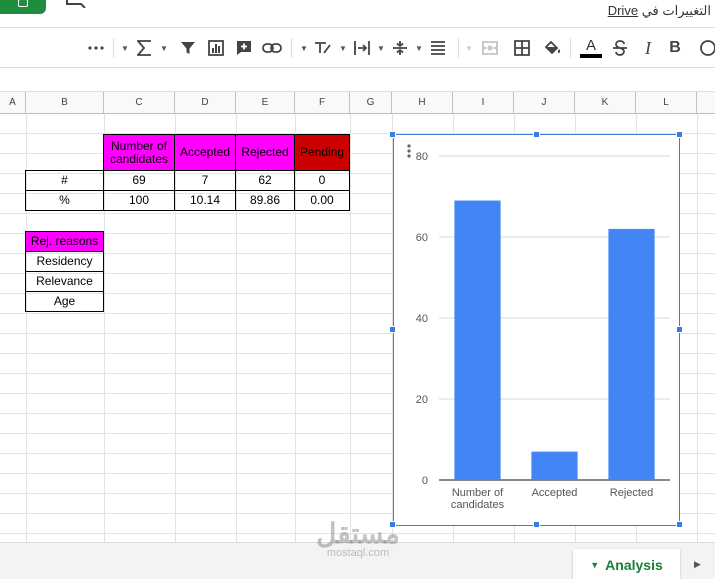 Image resolution: width=715 pixels, height=579 pixels. What do you see at coordinates (322, 180) in the screenshot?
I see `table-cell: 0` at bounding box center [322, 180].